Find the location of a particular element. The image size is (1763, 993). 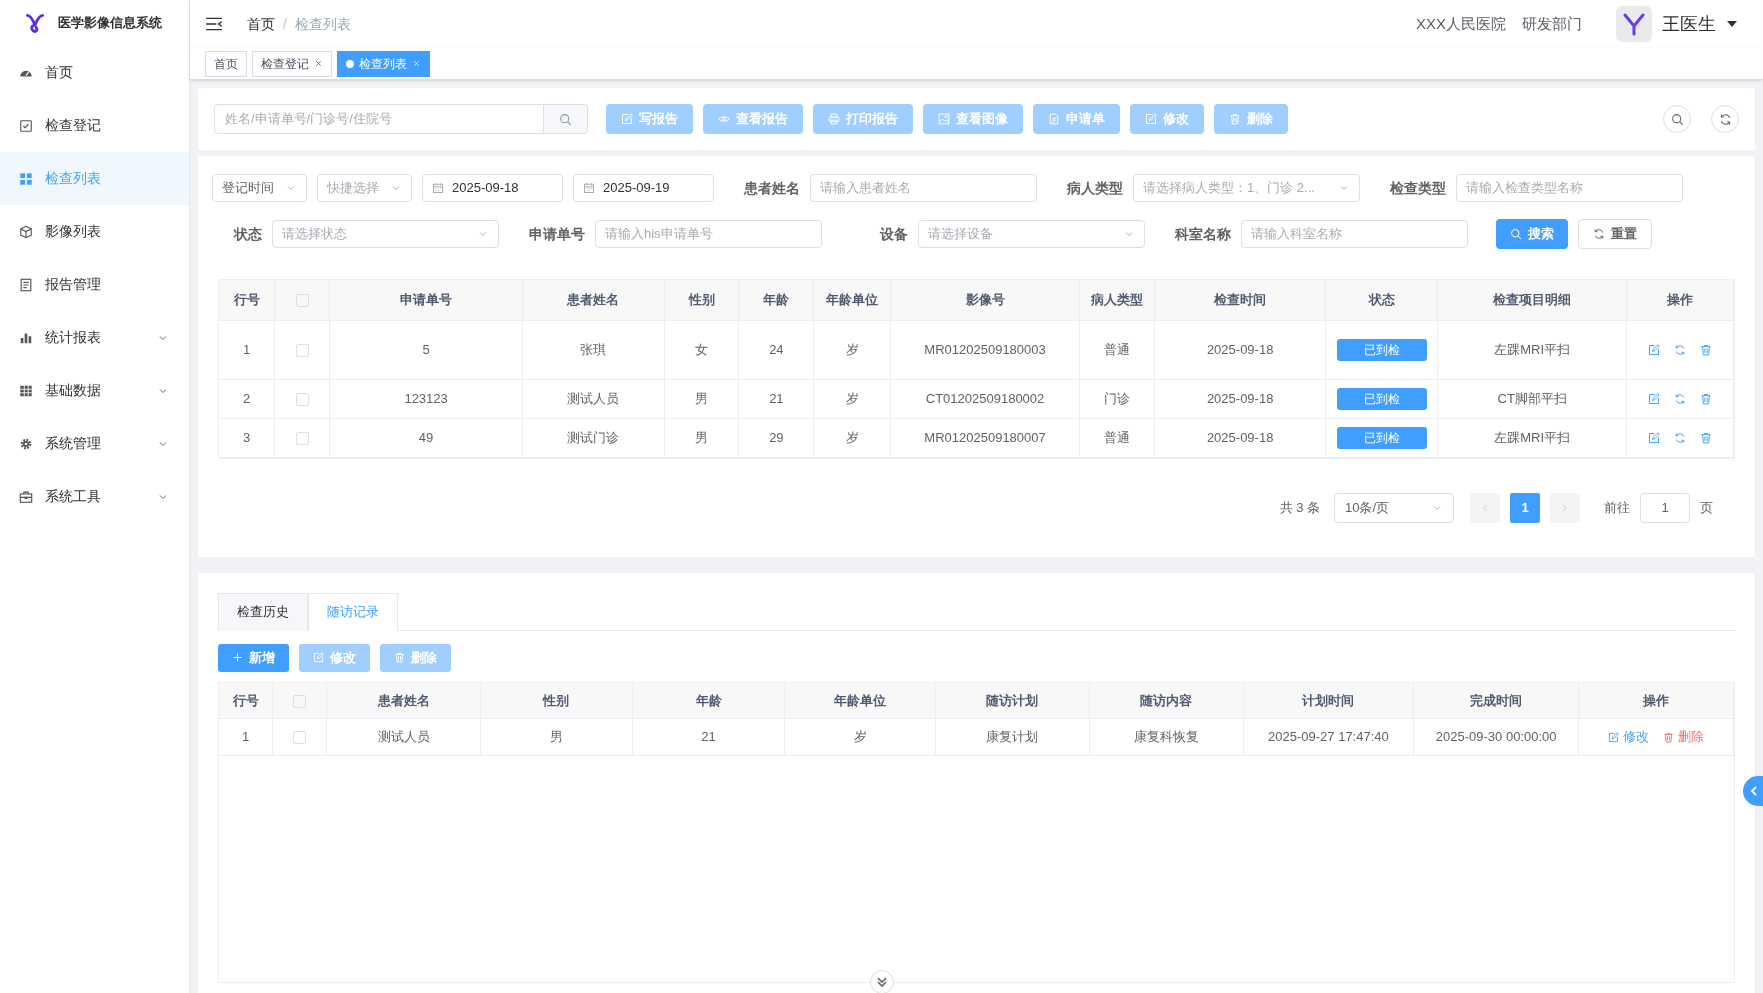

sidebar-item: 基础数据 is located at coordinates (94, 390).